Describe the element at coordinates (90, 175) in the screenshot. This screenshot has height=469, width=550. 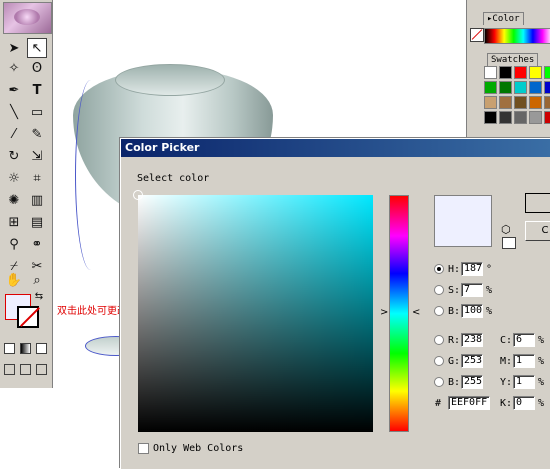
I see `selected-path` at that location.